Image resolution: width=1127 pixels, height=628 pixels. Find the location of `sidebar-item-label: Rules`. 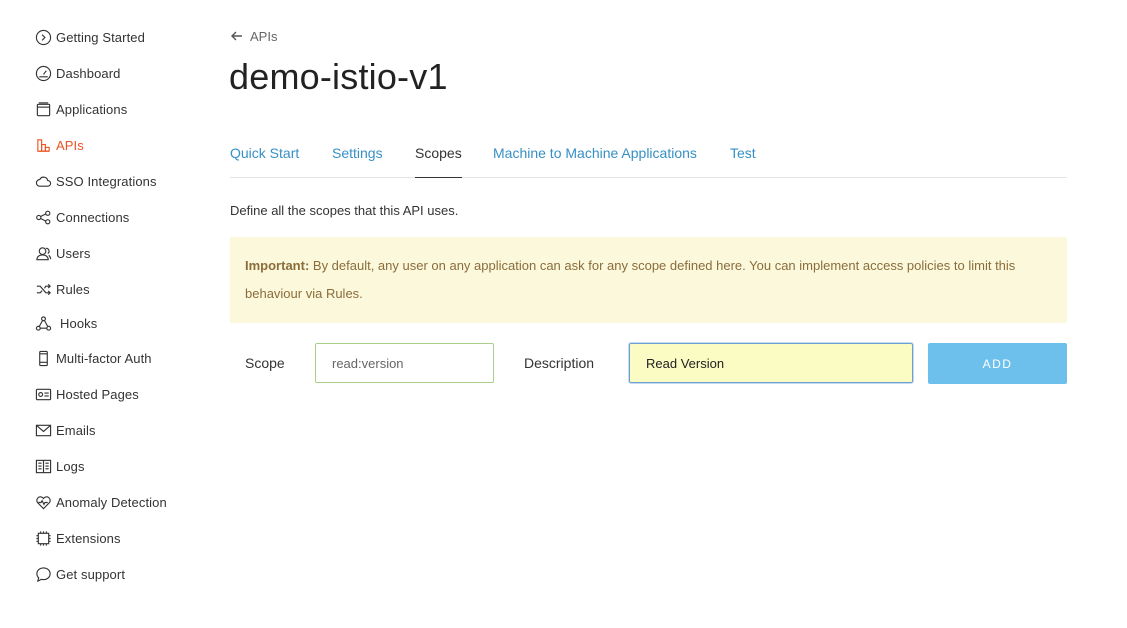

sidebar-item-label: Rules is located at coordinates (73, 289).